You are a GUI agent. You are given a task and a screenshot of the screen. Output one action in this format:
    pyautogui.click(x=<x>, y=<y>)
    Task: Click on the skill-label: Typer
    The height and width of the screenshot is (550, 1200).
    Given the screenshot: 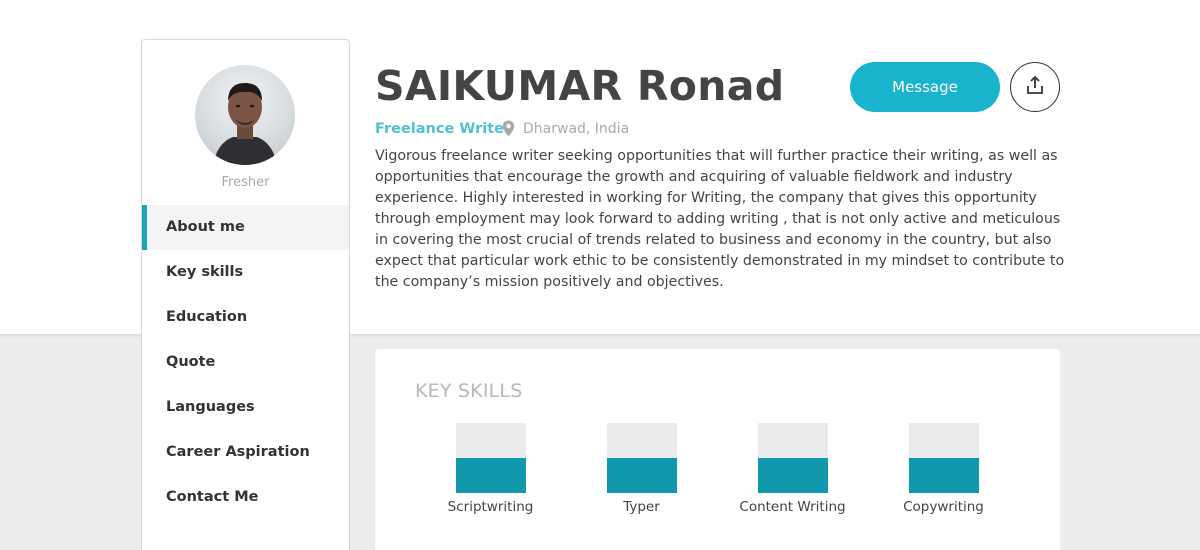 What is the action you would take?
    pyautogui.click(x=641, y=507)
    